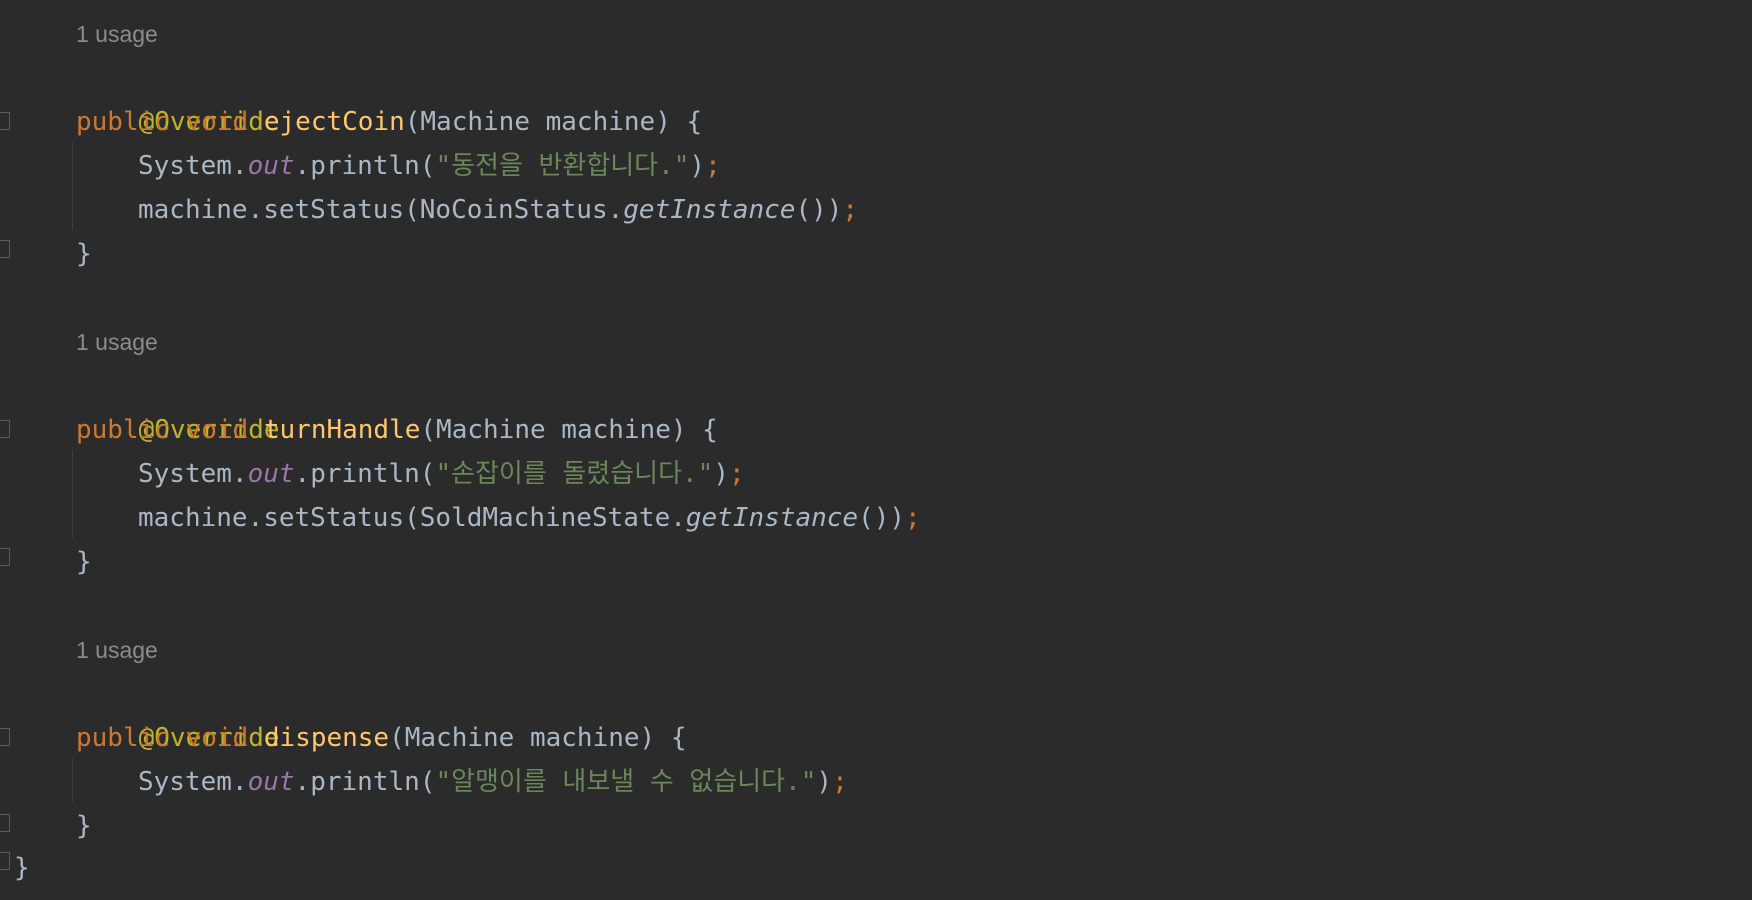 The image size is (1752, 900). What do you see at coordinates (342, 430) in the screenshot?
I see `method-name: turnHandle` at bounding box center [342, 430].